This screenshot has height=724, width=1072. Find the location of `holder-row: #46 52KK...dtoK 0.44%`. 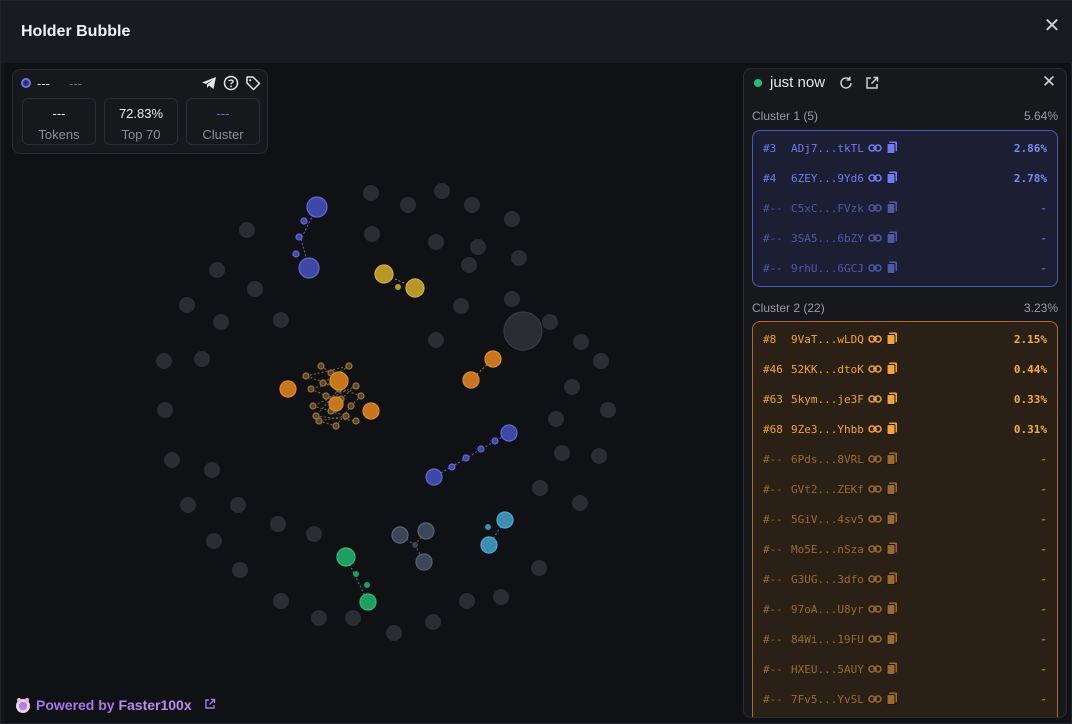

holder-row: #46 52KK...dtoK 0.44% is located at coordinates (905, 369).